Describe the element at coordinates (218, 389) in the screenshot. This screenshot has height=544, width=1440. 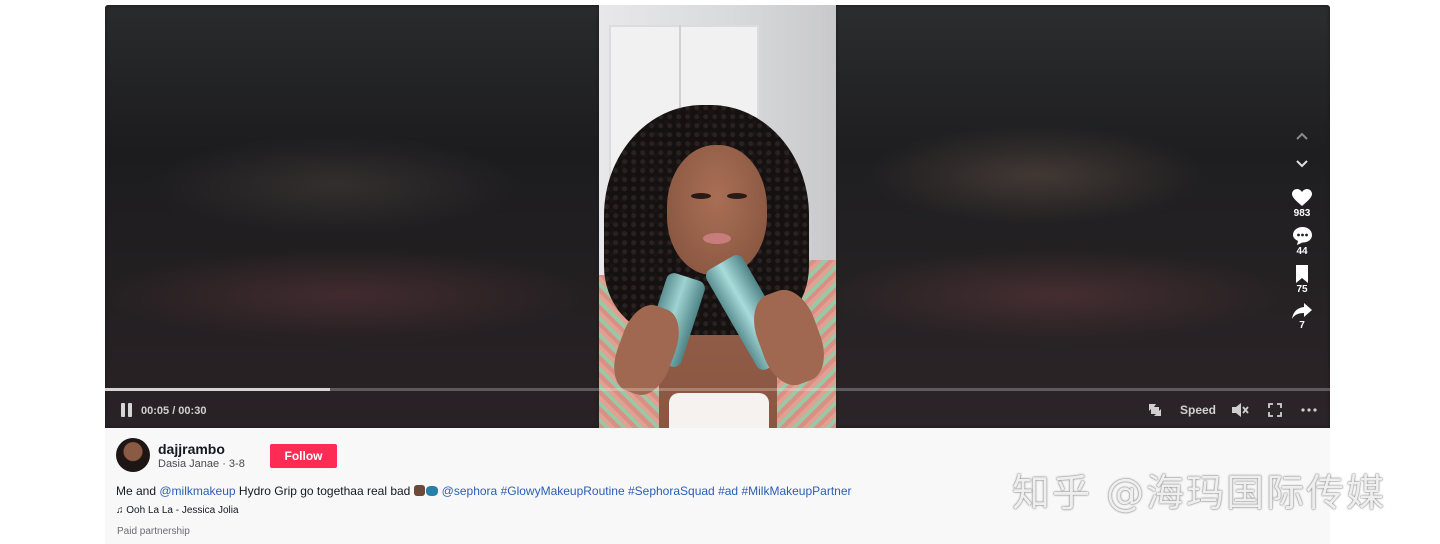
I see `progress-fill` at that location.